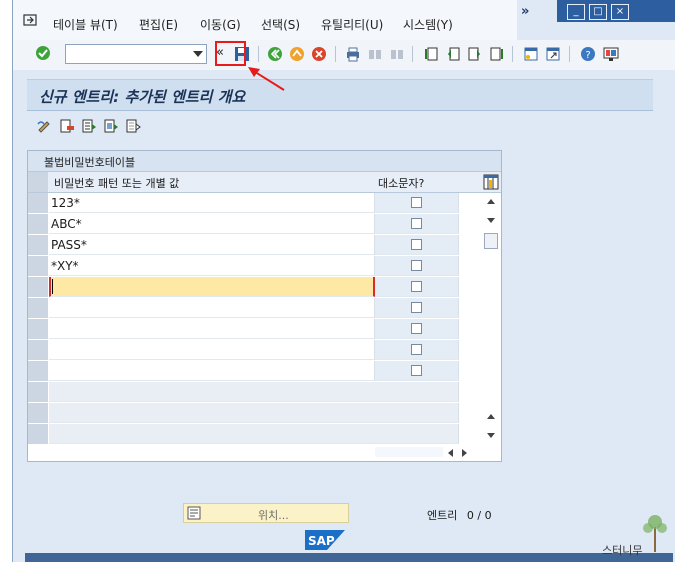  I want to click on next-page-icon, so click(475, 54).